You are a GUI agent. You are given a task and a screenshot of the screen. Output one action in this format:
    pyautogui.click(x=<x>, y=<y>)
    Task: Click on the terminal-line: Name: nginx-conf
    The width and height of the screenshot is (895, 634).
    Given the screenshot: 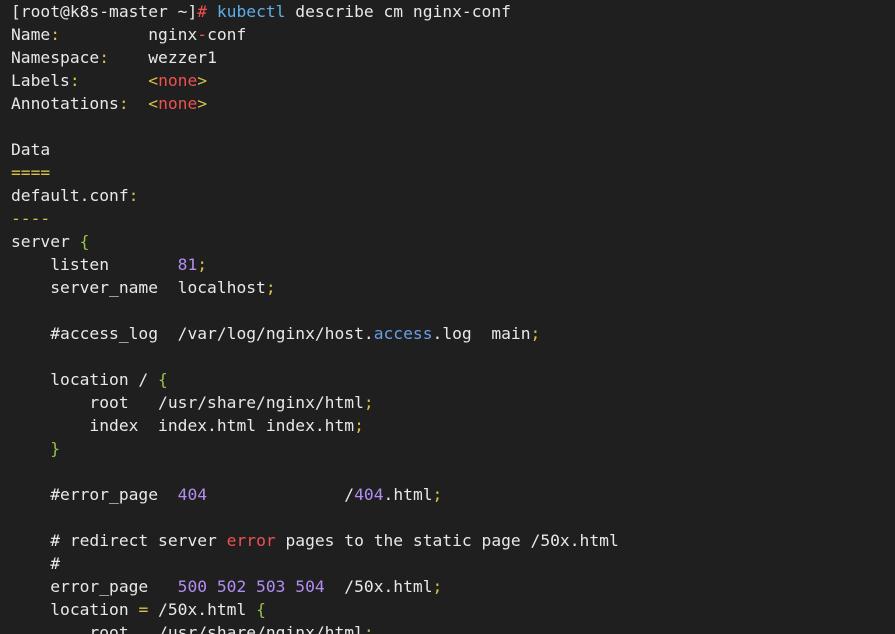 What is the action you would take?
    pyautogui.click(x=453, y=34)
    